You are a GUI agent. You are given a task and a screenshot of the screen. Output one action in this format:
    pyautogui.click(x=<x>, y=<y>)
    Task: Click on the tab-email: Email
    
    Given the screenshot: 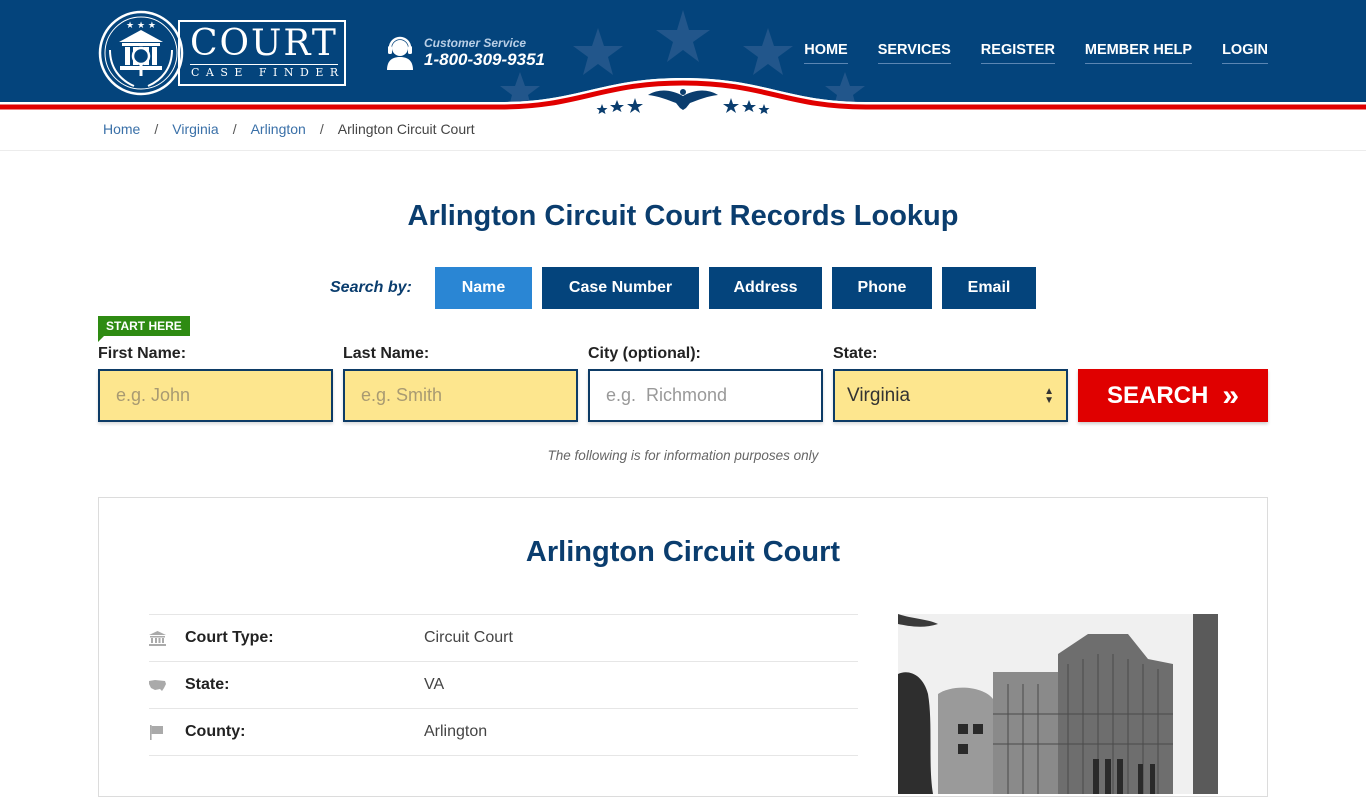 What is the action you would take?
    pyautogui.click(x=989, y=288)
    